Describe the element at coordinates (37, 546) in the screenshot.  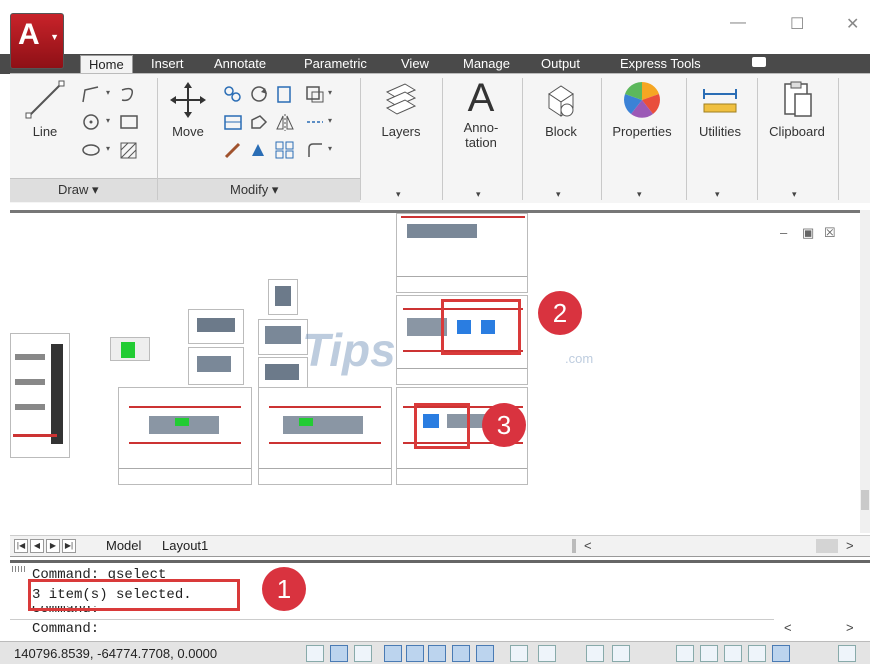
I see `prev-layout-icon: ◀` at that location.